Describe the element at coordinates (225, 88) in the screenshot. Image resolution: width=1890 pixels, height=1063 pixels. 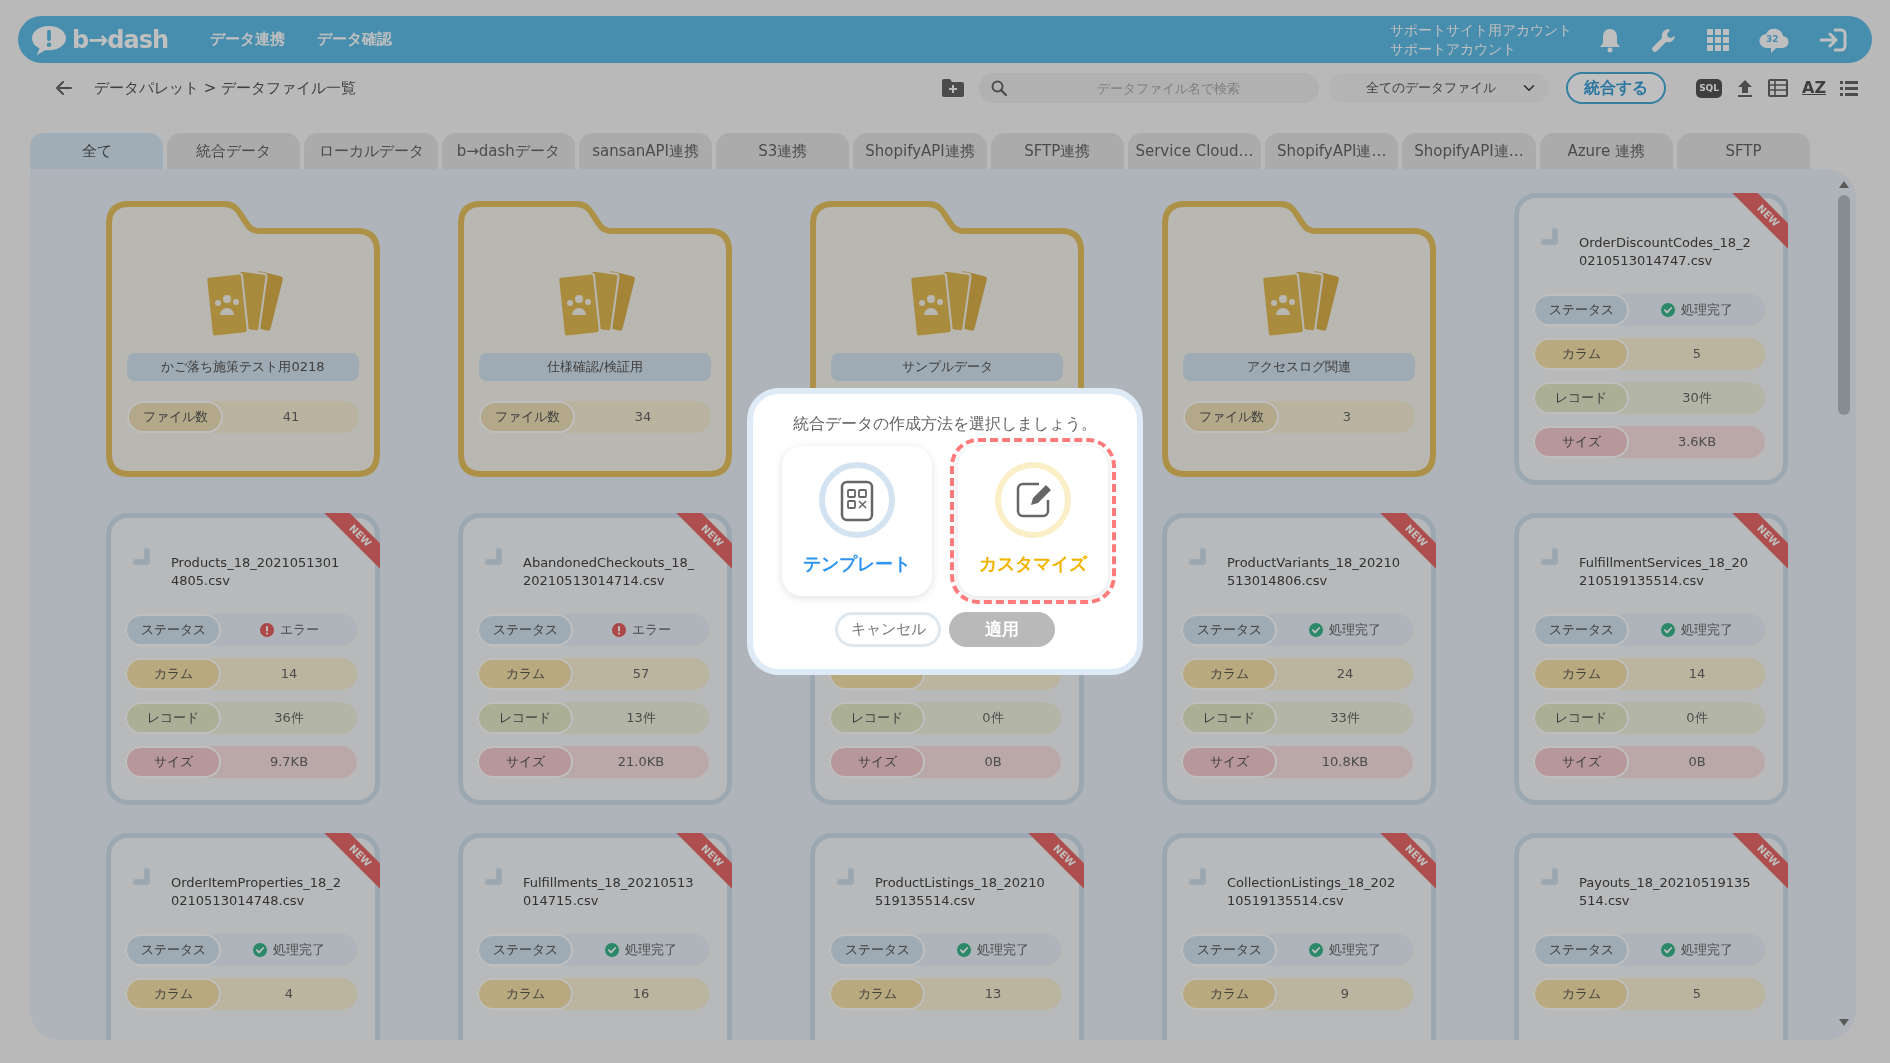
I see `breadcrumb: データパレット > データファイル一覧` at that location.